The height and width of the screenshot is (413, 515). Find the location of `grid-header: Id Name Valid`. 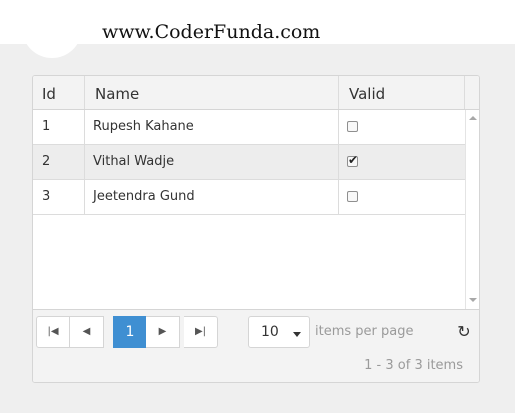

grid-header: Id Name Valid is located at coordinates (256, 93).